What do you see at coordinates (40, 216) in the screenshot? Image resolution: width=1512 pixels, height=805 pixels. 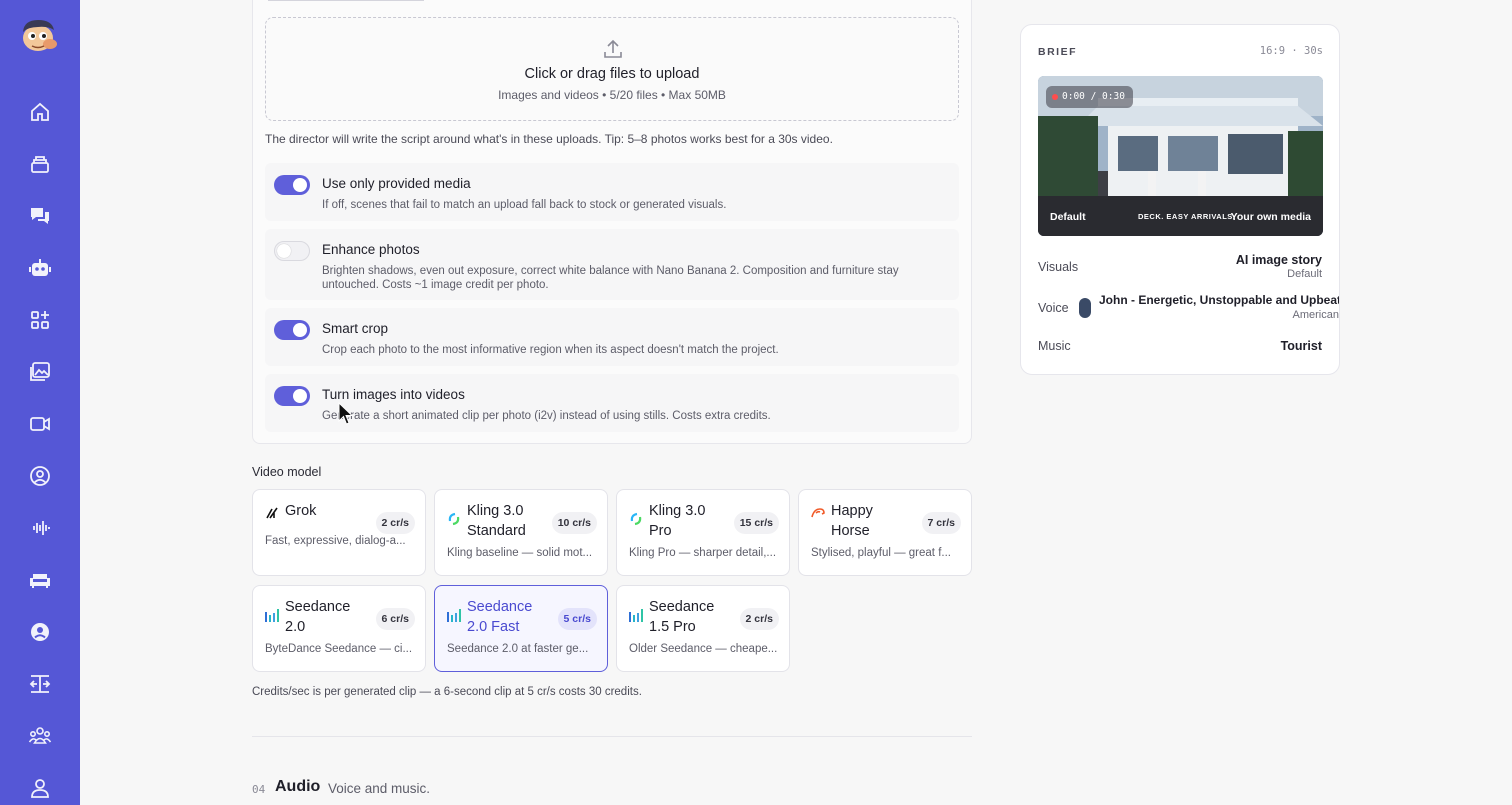 I see `chat-icon` at bounding box center [40, 216].